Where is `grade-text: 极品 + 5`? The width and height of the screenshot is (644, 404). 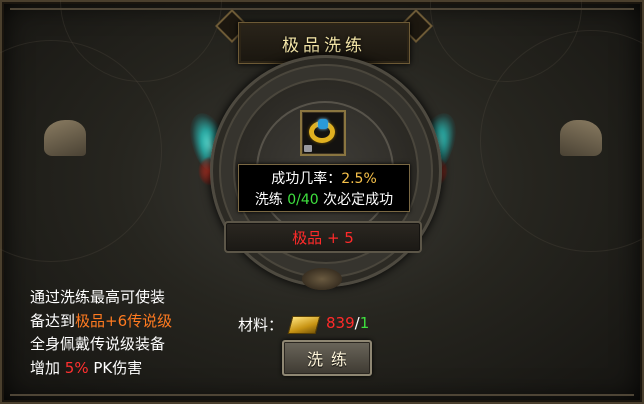 grade-text: 极品 + 5 is located at coordinates (323, 237).